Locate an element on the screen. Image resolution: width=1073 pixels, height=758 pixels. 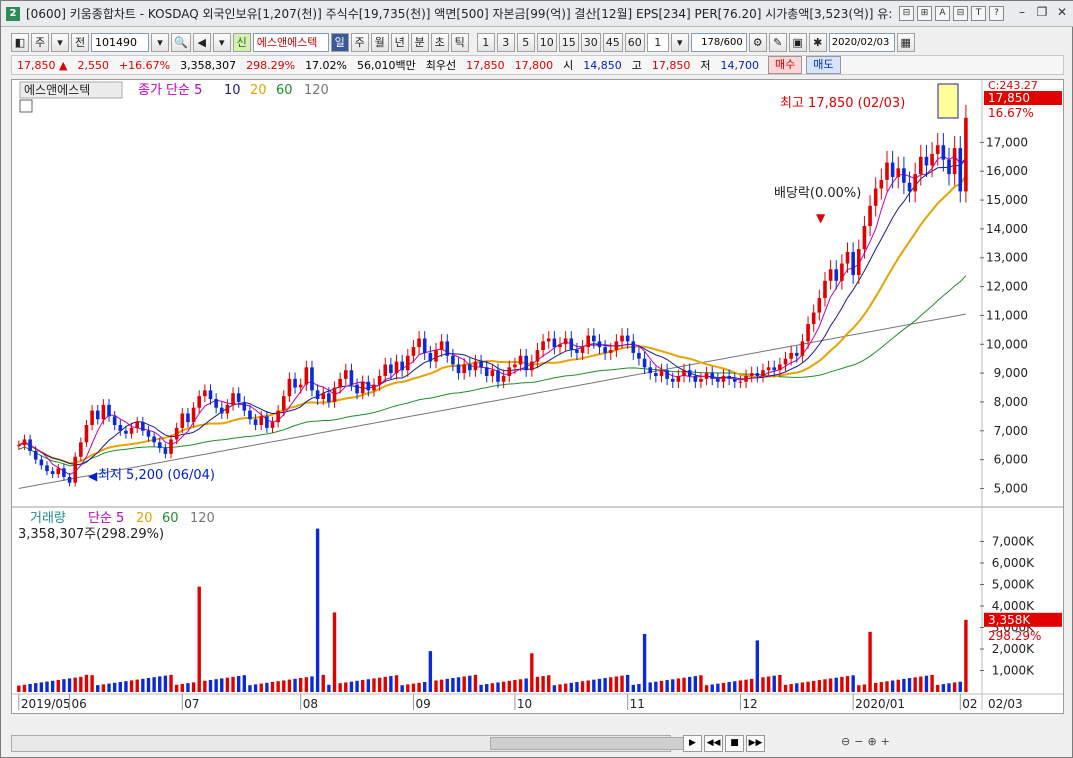
ma-legend-item: 10 is located at coordinates (232, 90).